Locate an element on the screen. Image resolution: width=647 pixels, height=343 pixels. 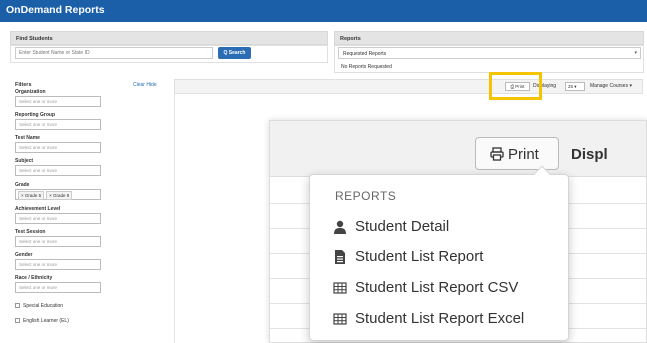
filter-label-subject: Subject is located at coordinates (24, 161).